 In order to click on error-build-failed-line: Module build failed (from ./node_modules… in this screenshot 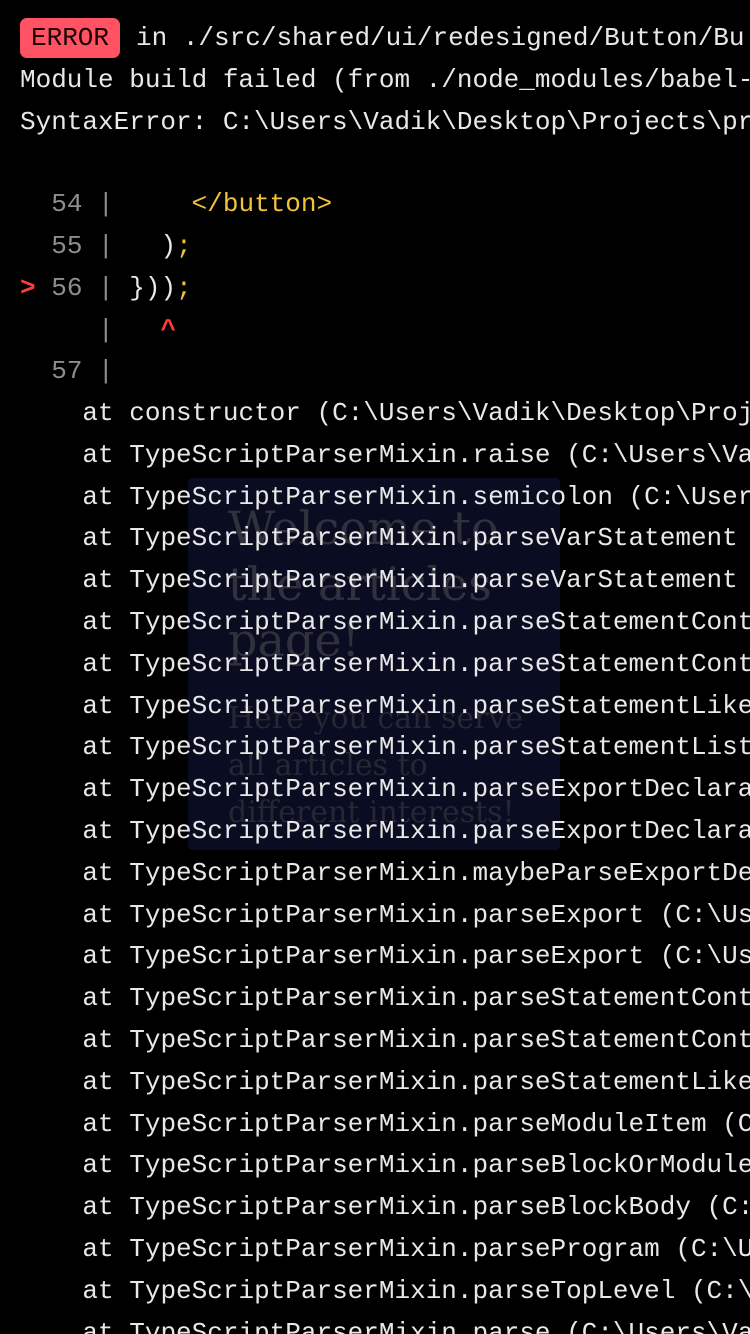, I will do `click(385, 80)`.